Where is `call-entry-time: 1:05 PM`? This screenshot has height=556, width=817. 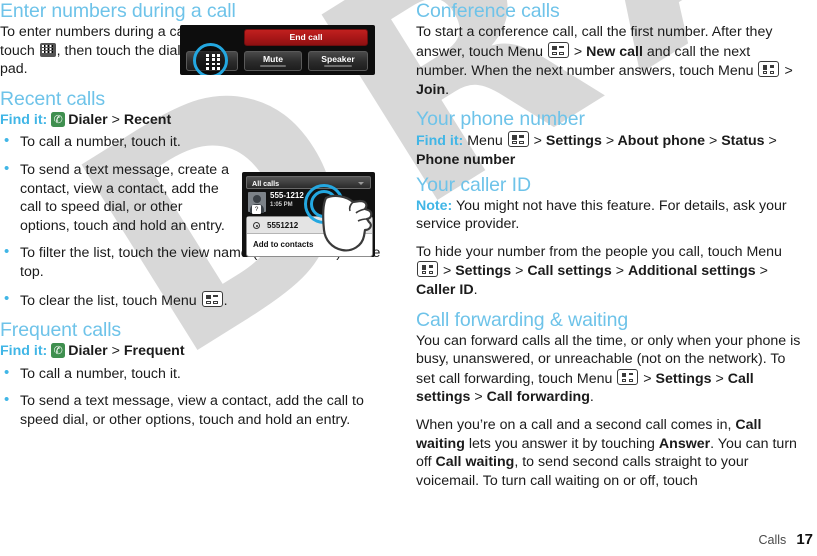
call-entry-time: 1:05 PM is located at coordinates (281, 205).